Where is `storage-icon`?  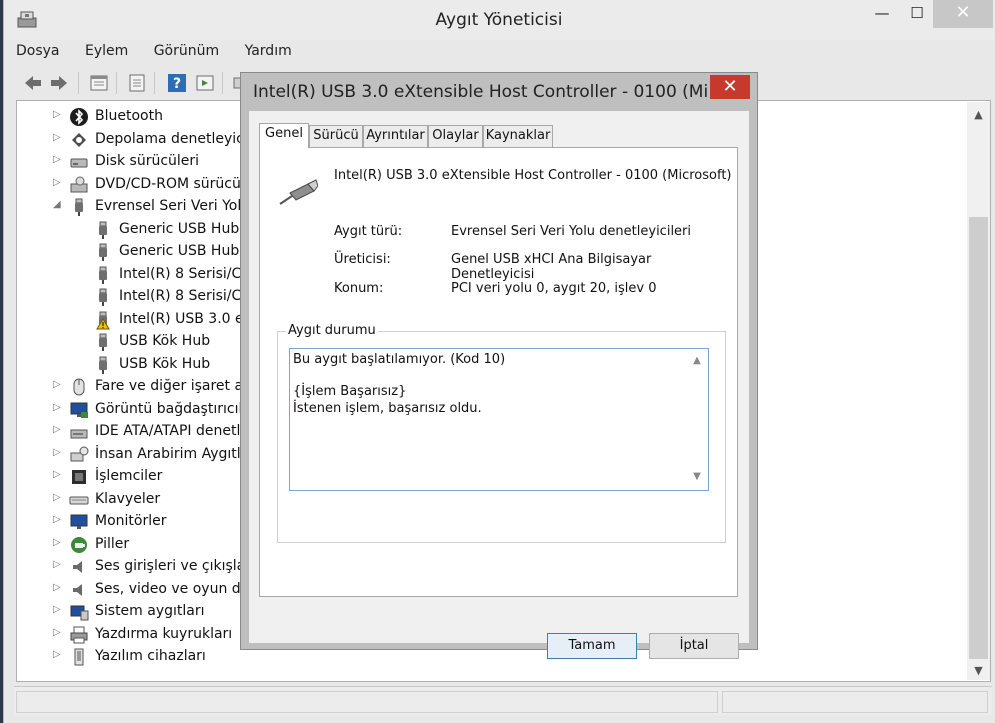 storage-icon is located at coordinates (79, 140).